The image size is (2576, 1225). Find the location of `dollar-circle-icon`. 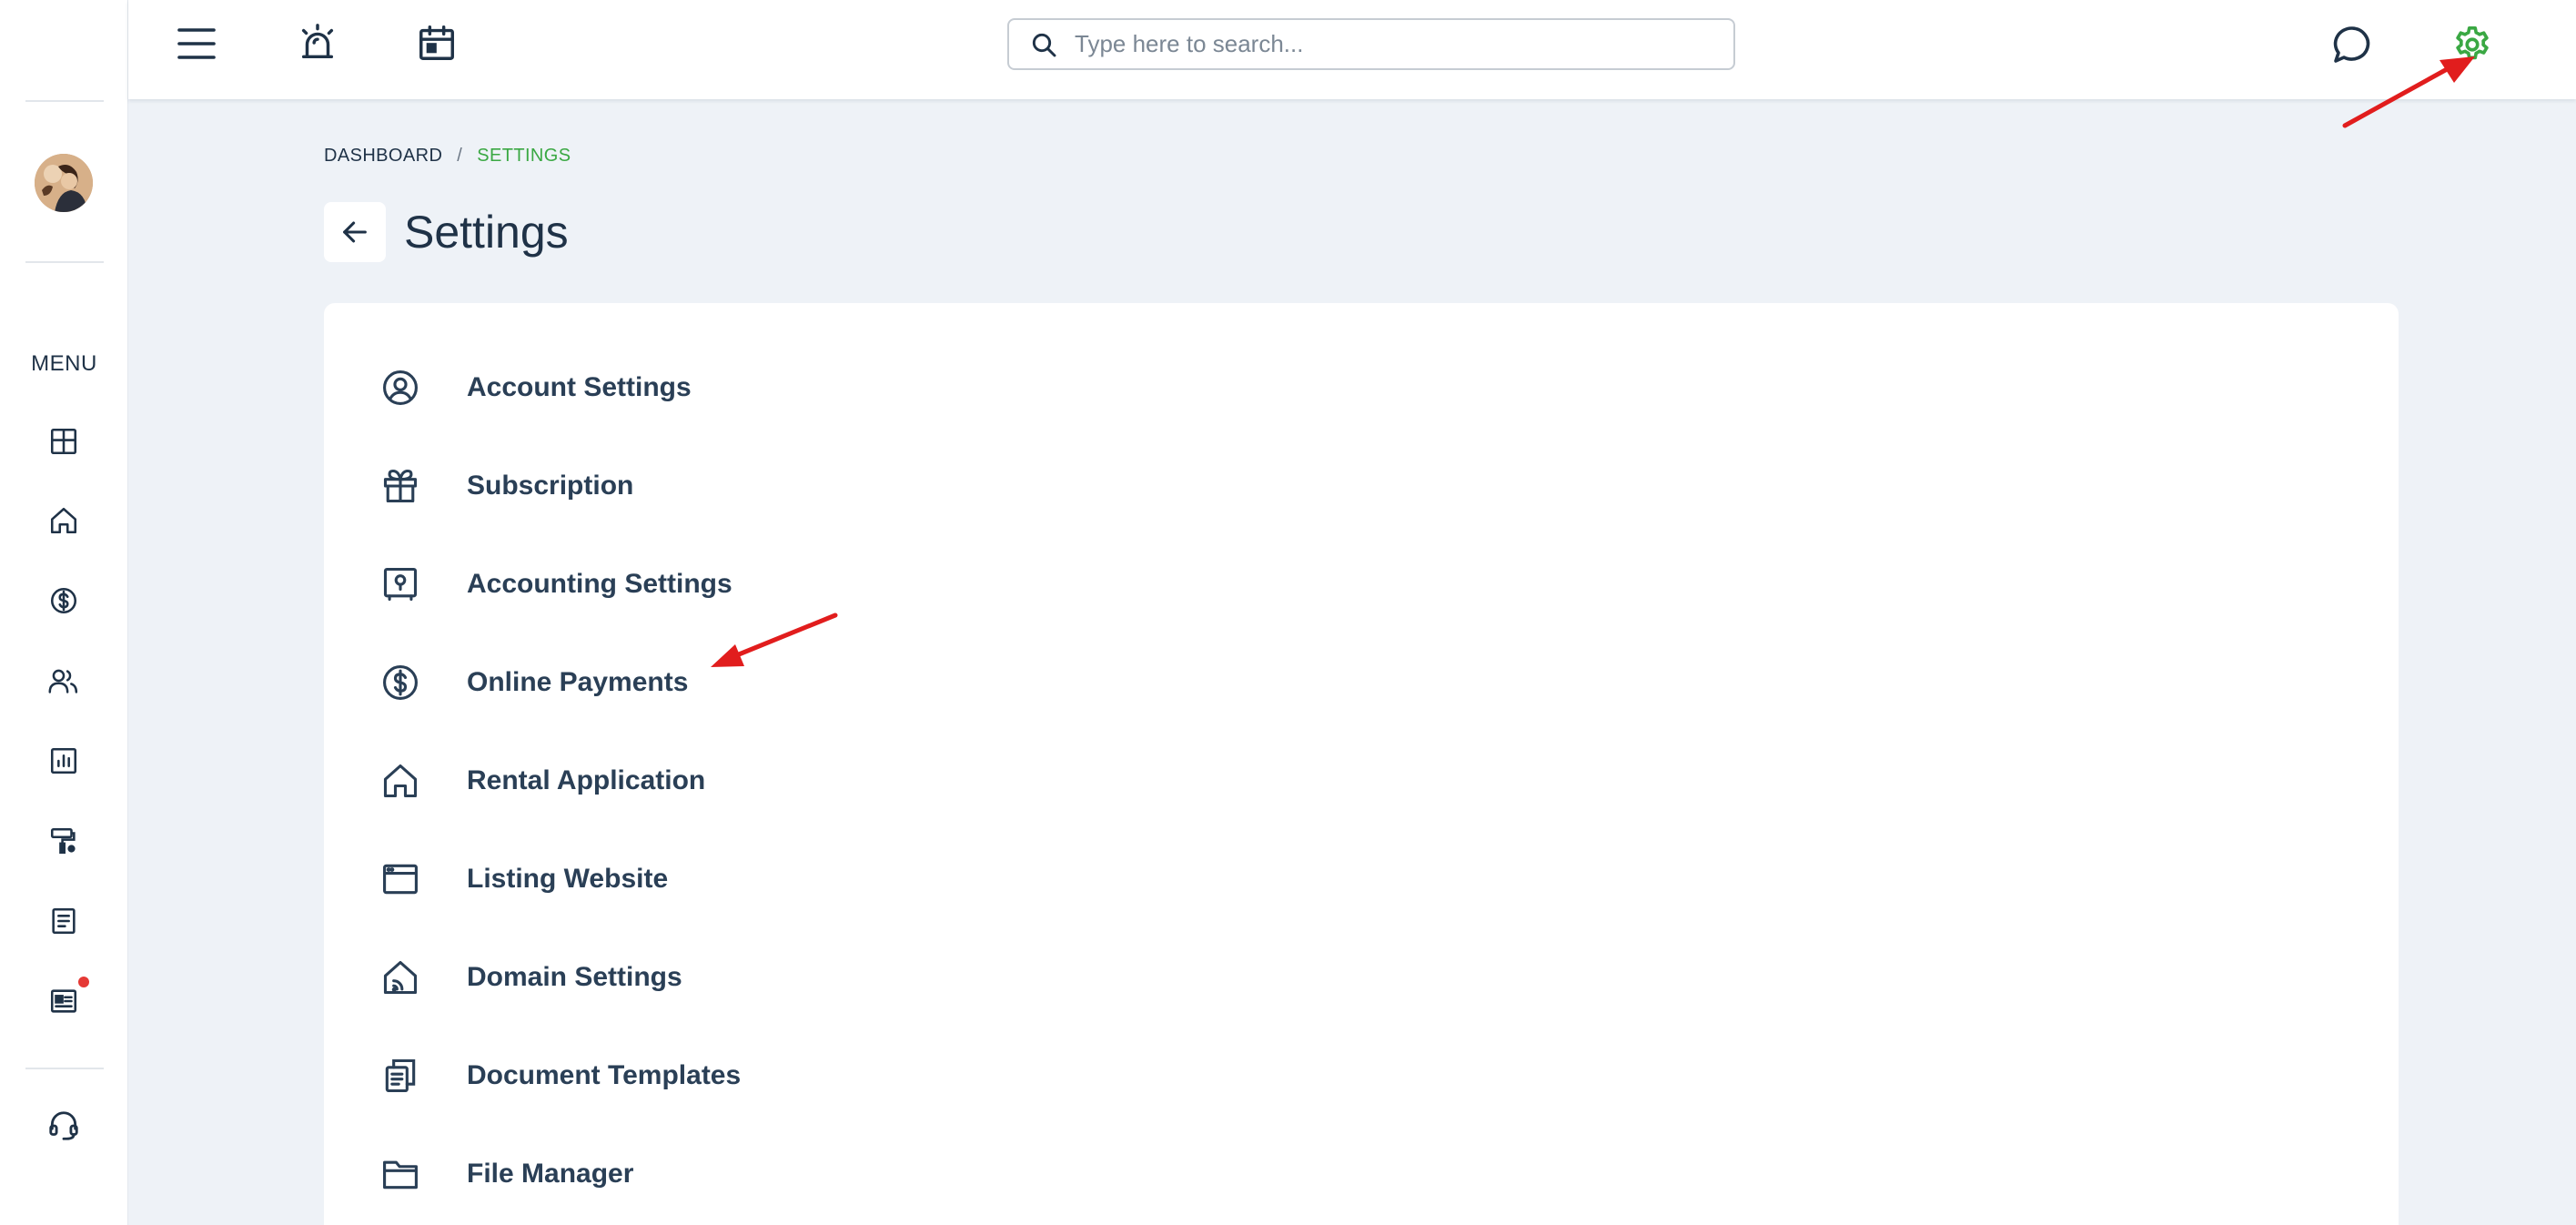

dollar-circle-icon is located at coordinates (400, 682).